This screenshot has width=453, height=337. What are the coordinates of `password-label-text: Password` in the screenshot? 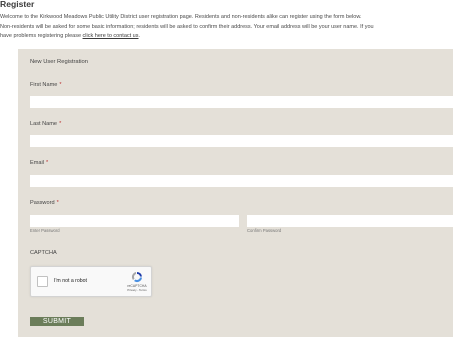 It's located at (42, 203).